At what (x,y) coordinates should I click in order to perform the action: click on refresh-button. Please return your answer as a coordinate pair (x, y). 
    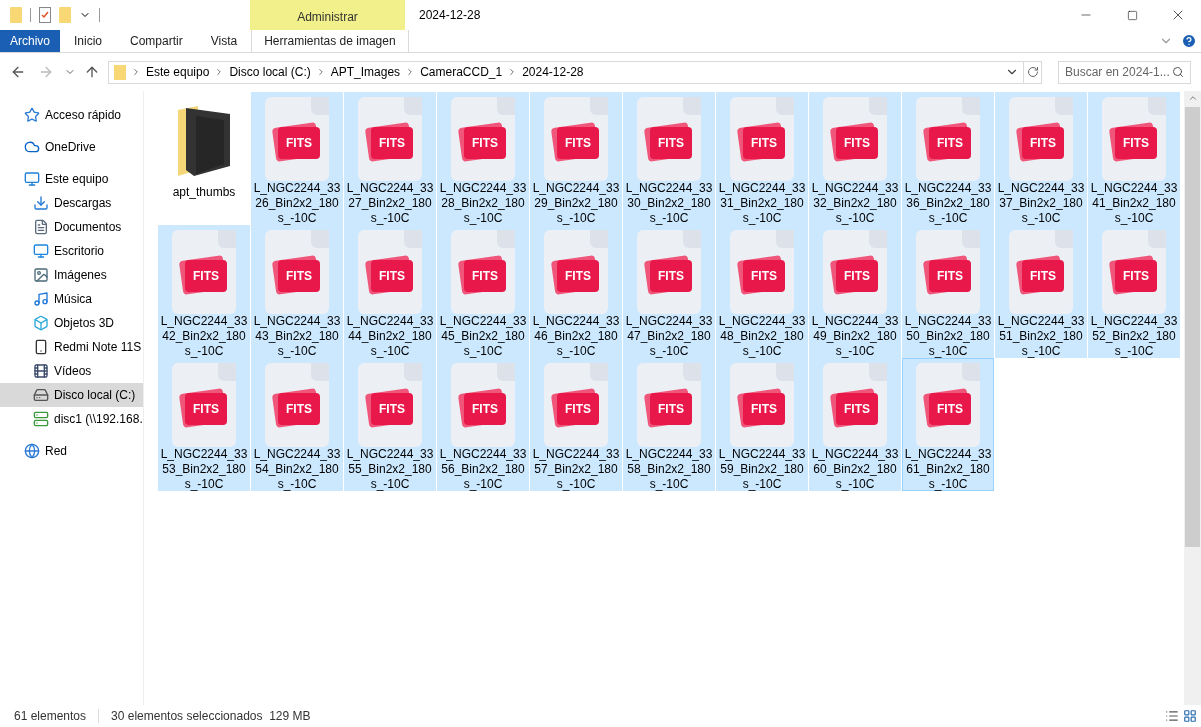
    Looking at the image, I should click on (1032, 72).